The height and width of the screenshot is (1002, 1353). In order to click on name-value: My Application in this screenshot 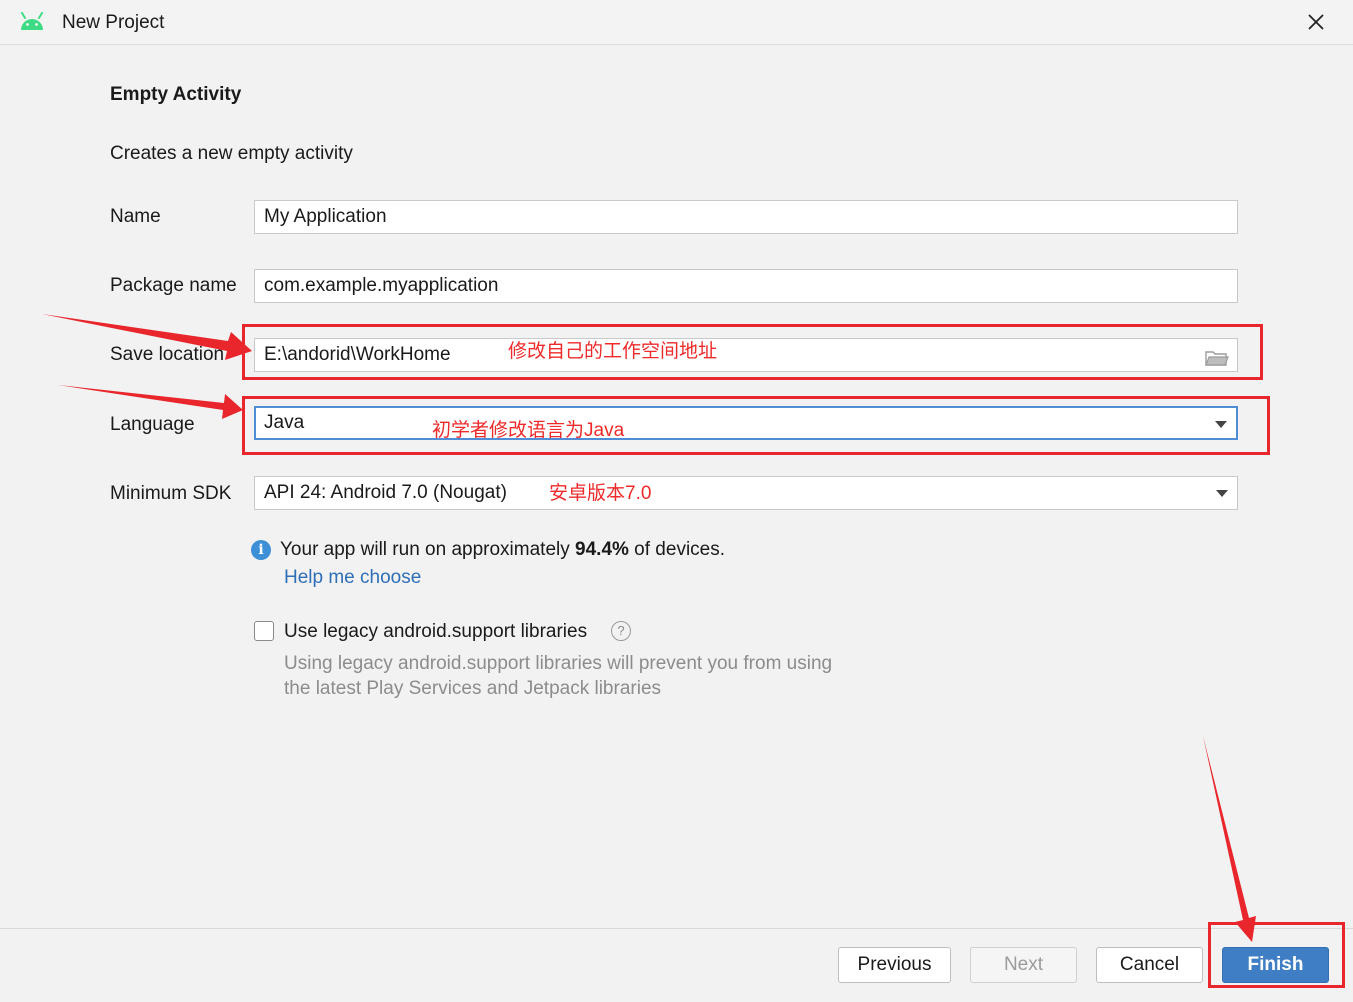, I will do `click(325, 216)`.